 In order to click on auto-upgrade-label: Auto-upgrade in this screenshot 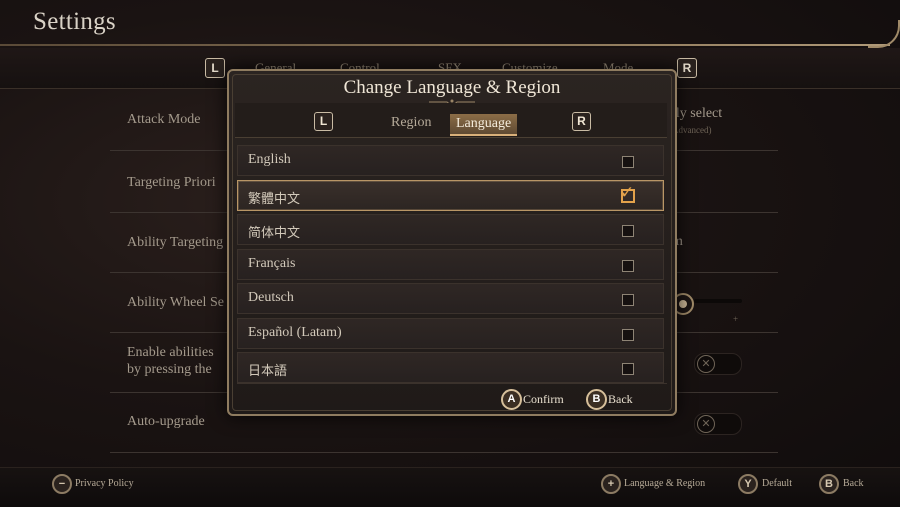, I will do `click(166, 421)`.